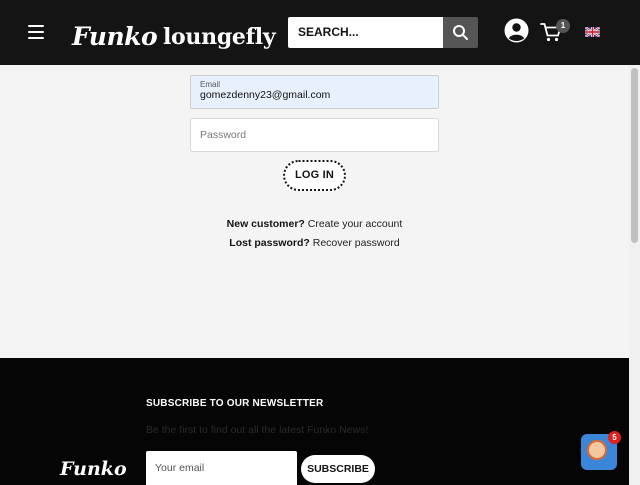 The height and width of the screenshot is (485, 640). What do you see at coordinates (597, 450) in the screenshot?
I see `chat-widget-icon` at bounding box center [597, 450].